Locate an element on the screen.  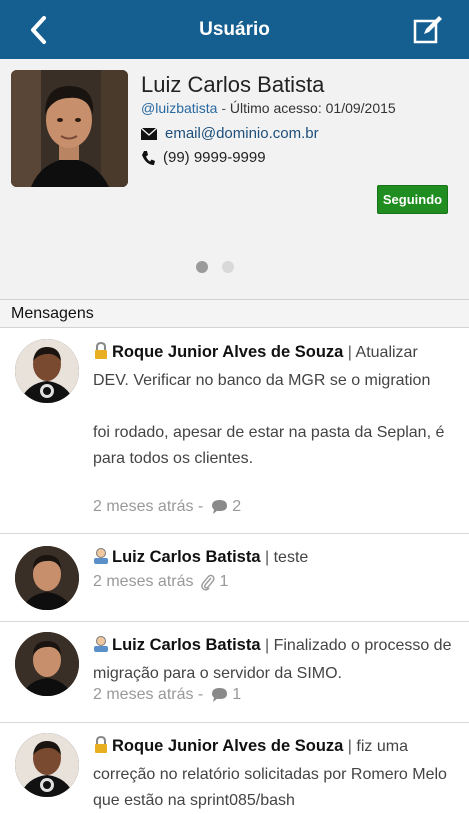
comment-count: 2 is located at coordinates (236, 507).